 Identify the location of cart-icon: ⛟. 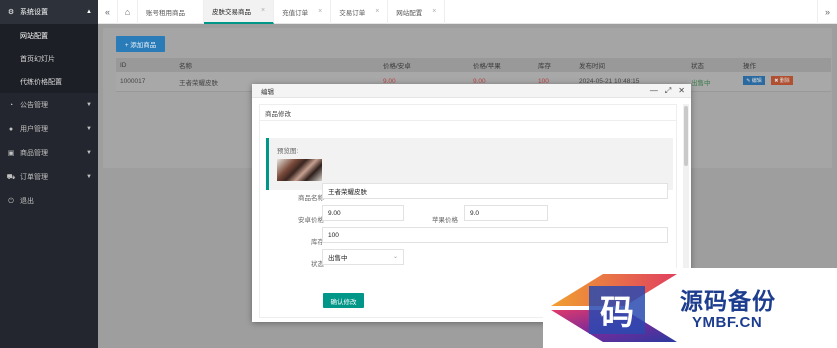
(11, 177).